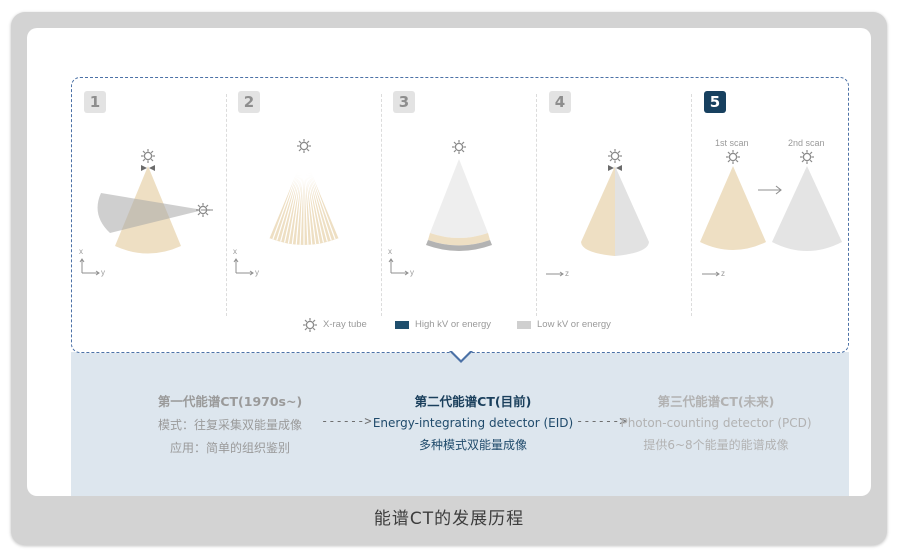  Describe the element at coordinates (449, 519) in the screenshot. I see `figure-caption: 能谱CT的发展历程` at that location.